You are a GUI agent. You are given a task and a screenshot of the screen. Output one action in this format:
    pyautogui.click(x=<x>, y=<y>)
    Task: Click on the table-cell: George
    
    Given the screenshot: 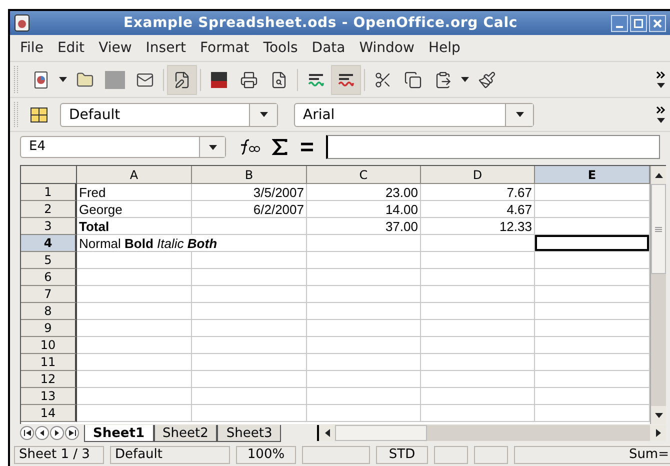 What is the action you would take?
    pyautogui.click(x=134, y=209)
    